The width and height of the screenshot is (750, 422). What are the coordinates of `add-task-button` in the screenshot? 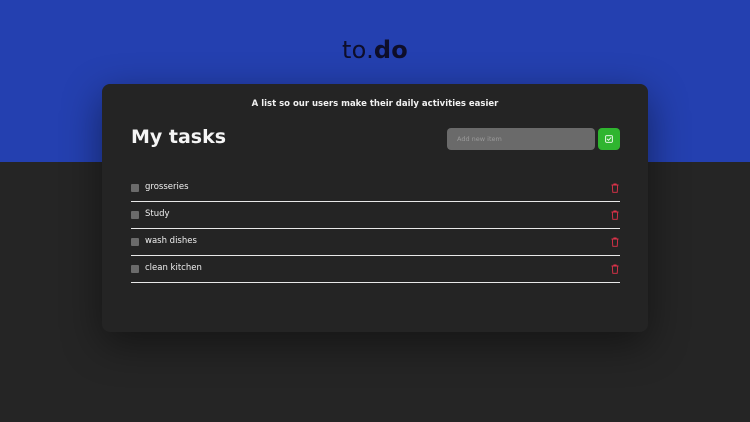 It's located at (609, 139).